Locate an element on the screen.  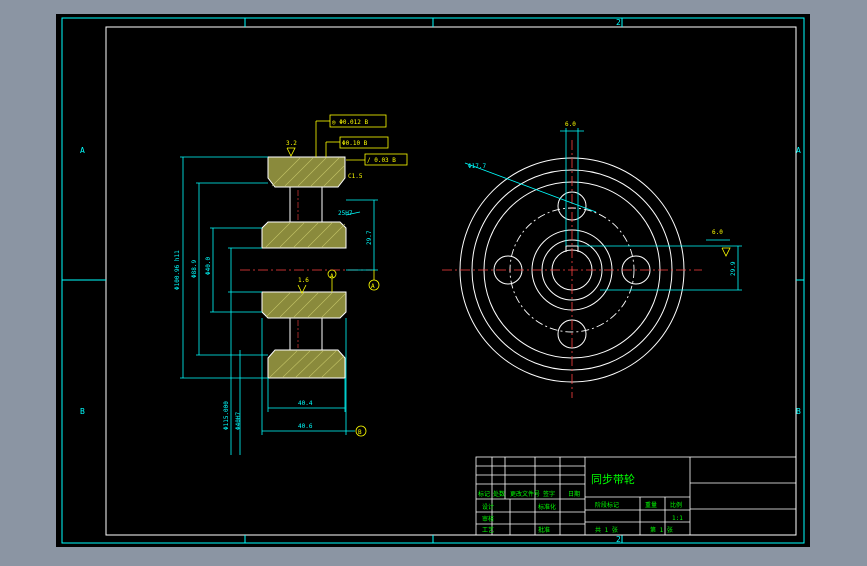
web-upper is located at coordinates (306, 204).